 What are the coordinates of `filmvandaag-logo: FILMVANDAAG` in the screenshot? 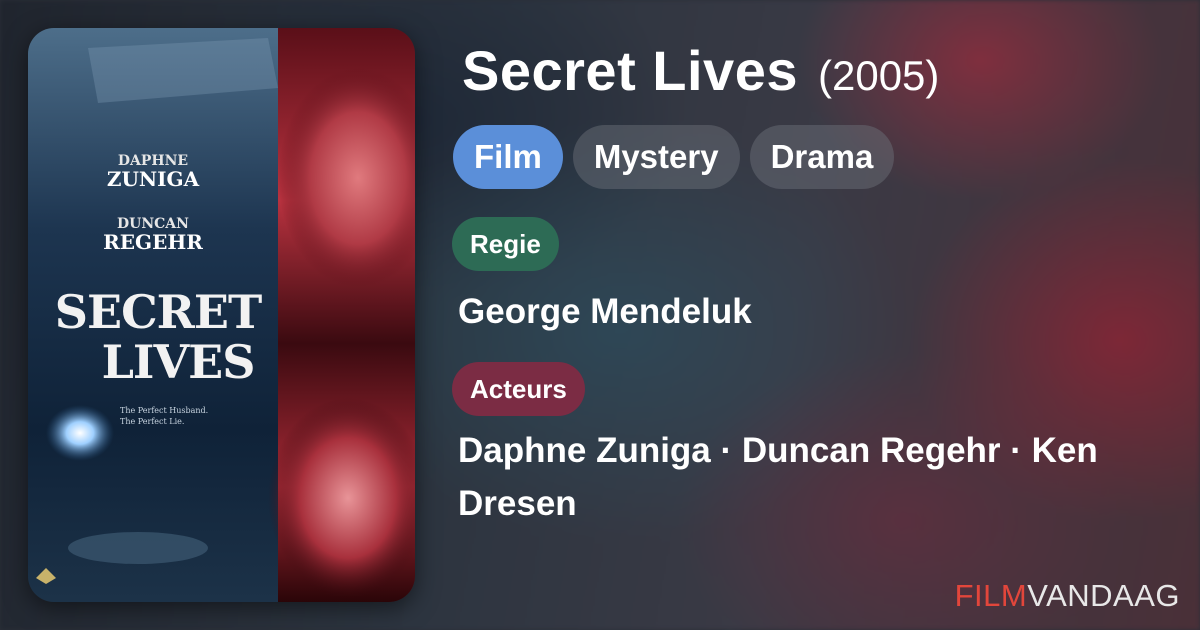 It's located at (1067, 596).